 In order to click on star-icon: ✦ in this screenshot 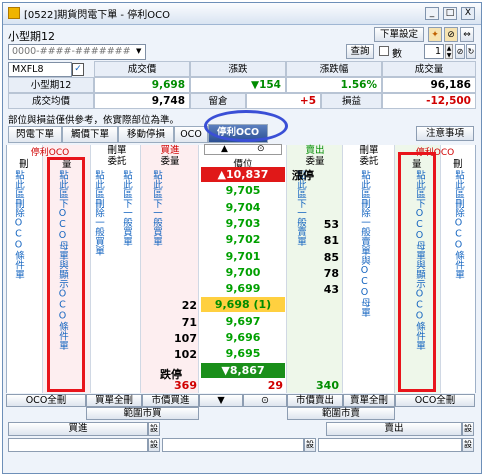, I will do `click(435, 34)`.